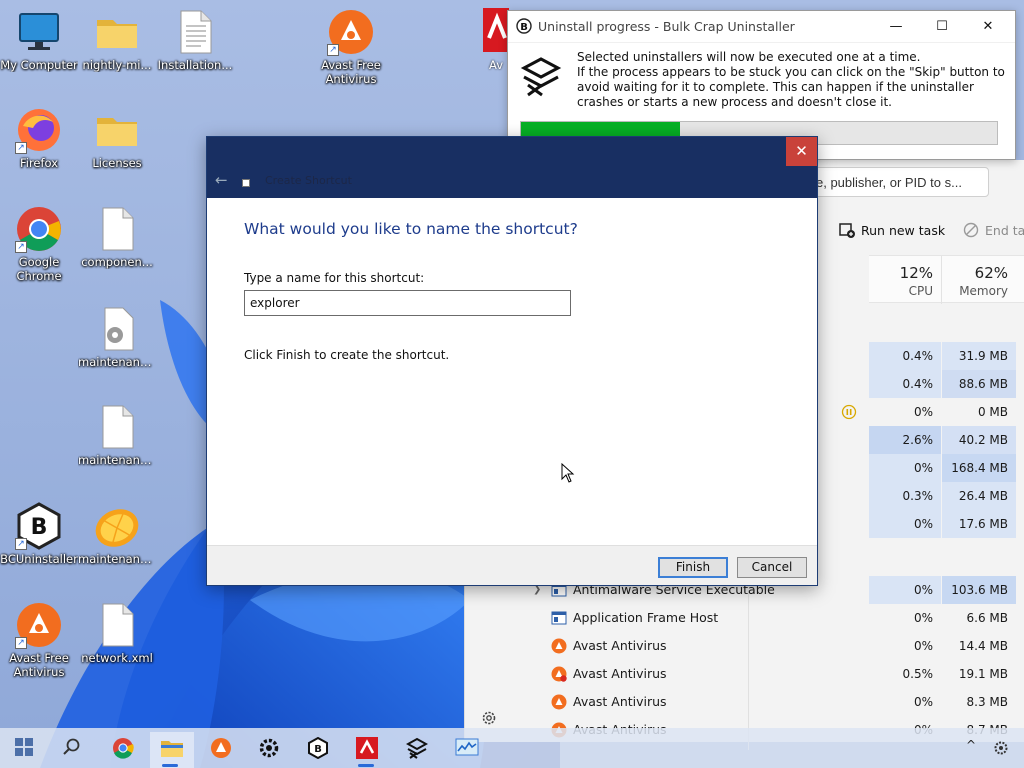 The width and height of the screenshot is (1024, 768). Describe the element at coordinates (892, 230) in the screenshot. I see `run-new-task-button: Run new task` at that location.